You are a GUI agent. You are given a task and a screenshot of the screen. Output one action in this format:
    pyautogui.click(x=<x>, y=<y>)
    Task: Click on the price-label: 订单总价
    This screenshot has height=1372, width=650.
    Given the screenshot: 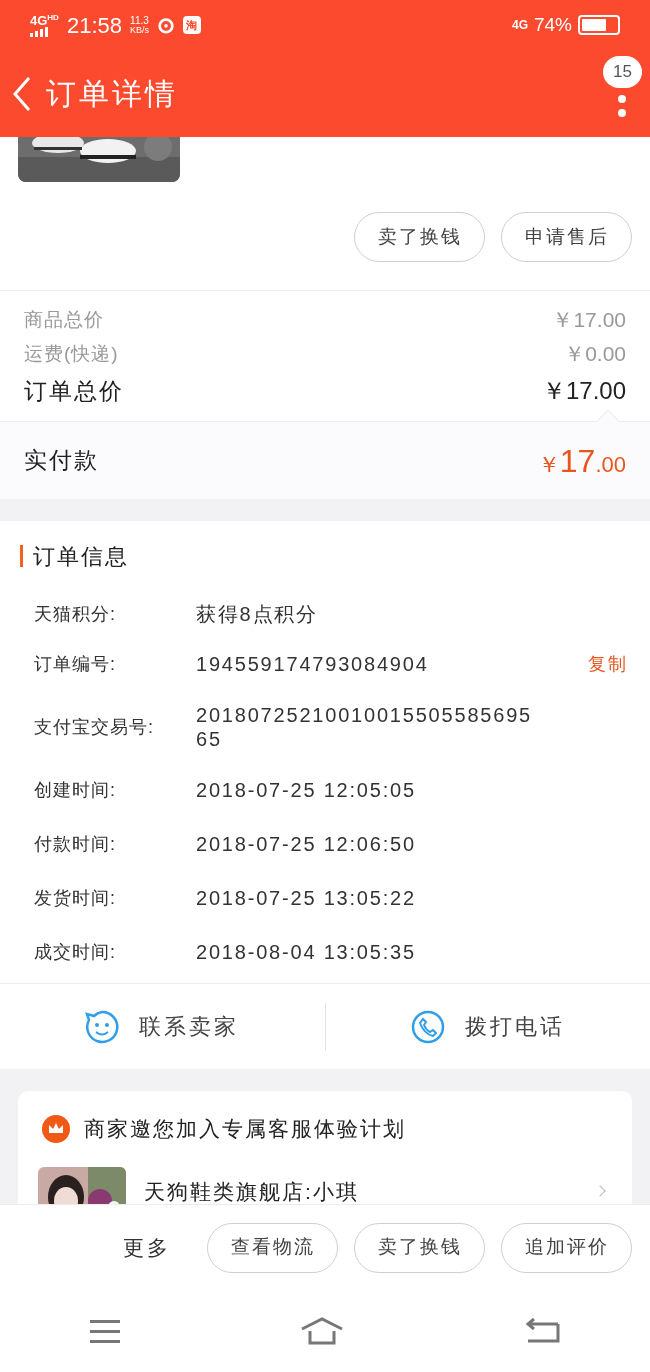 What is the action you would take?
    pyautogui.click(x=74, y=391)
    